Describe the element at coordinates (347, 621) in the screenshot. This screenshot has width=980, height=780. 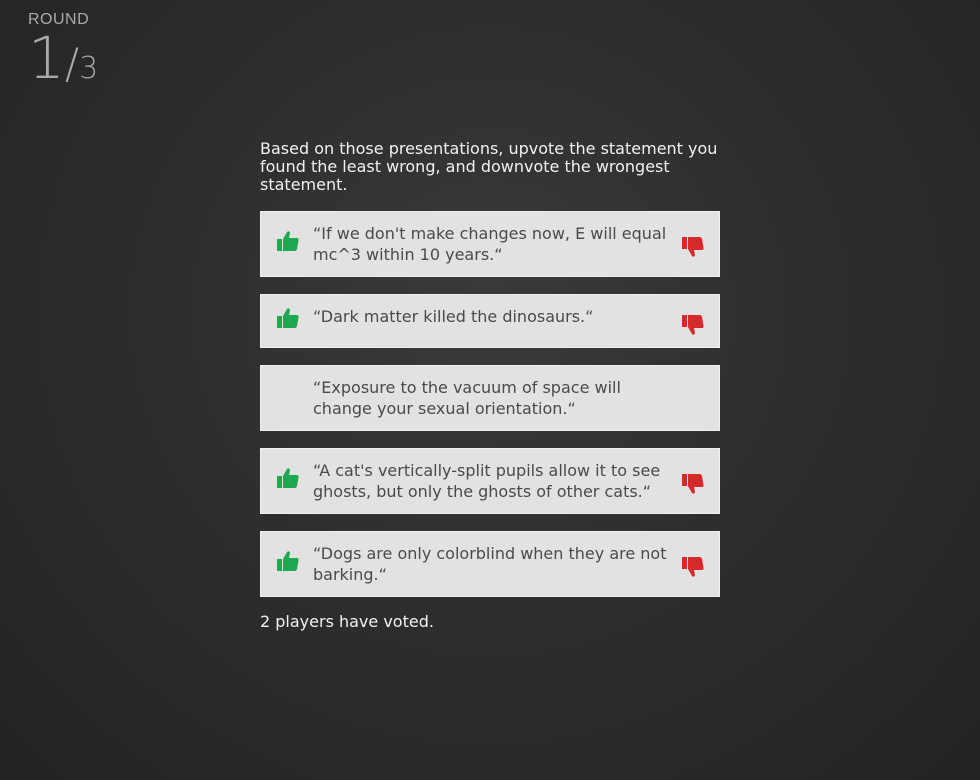
I see `vote-status: 2 players have voted.` at that location.